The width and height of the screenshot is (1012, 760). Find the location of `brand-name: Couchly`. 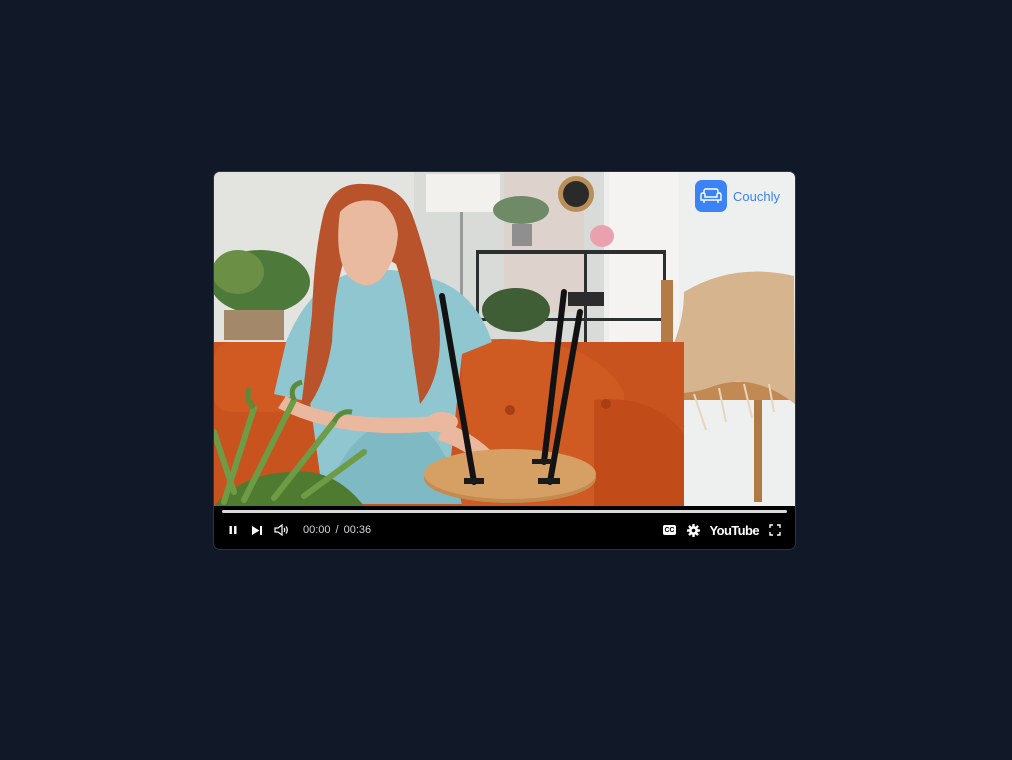

brand-name: Couchly is located at coordinates (756, 196).